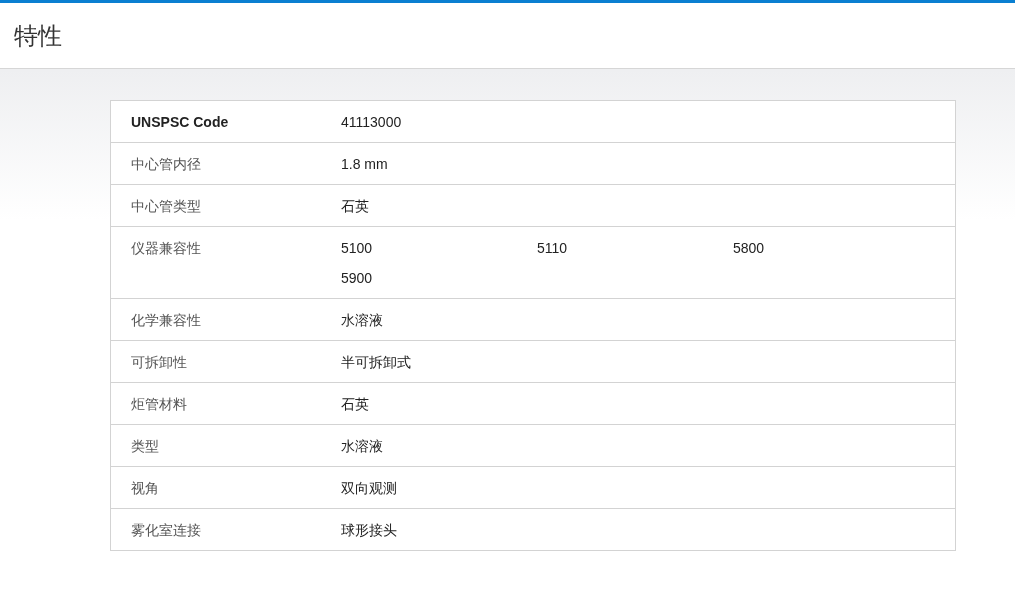  What do you see at coordinates (166, 206) in the screenshot?
I see `property-label: 中心管类型` at bounding box center [166, 206].